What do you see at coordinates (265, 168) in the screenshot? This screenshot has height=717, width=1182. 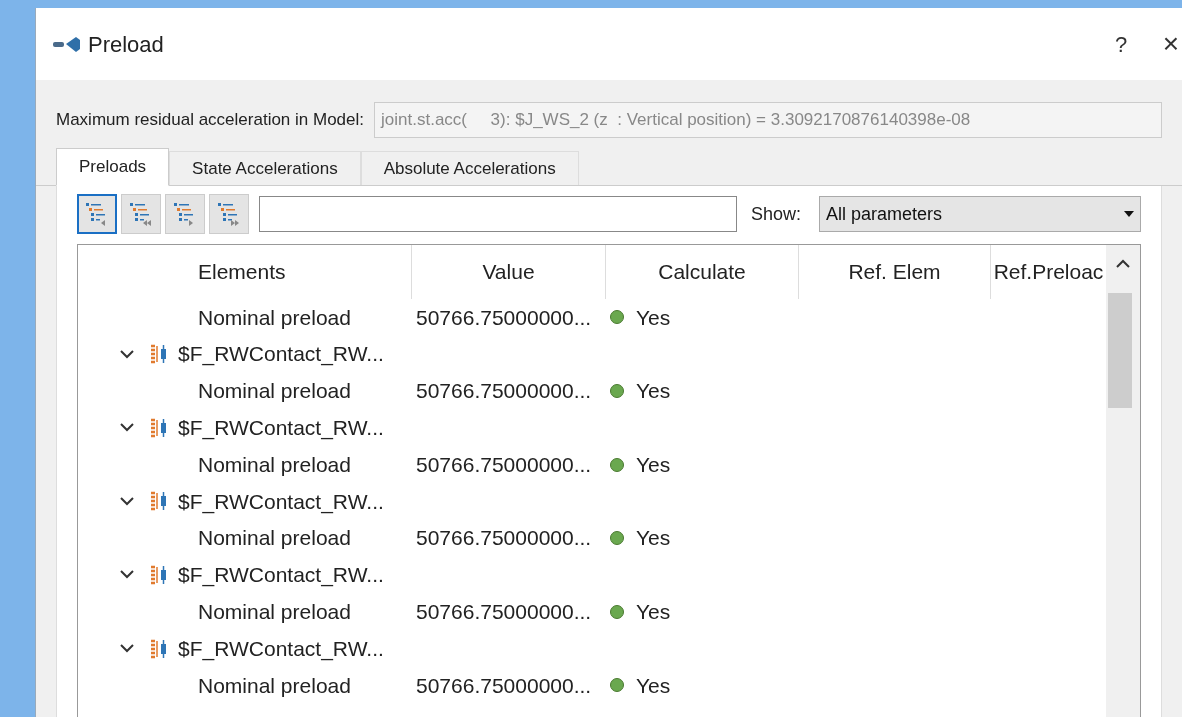 I see `tab: State Accelerations` at bounding box center [265, 168].